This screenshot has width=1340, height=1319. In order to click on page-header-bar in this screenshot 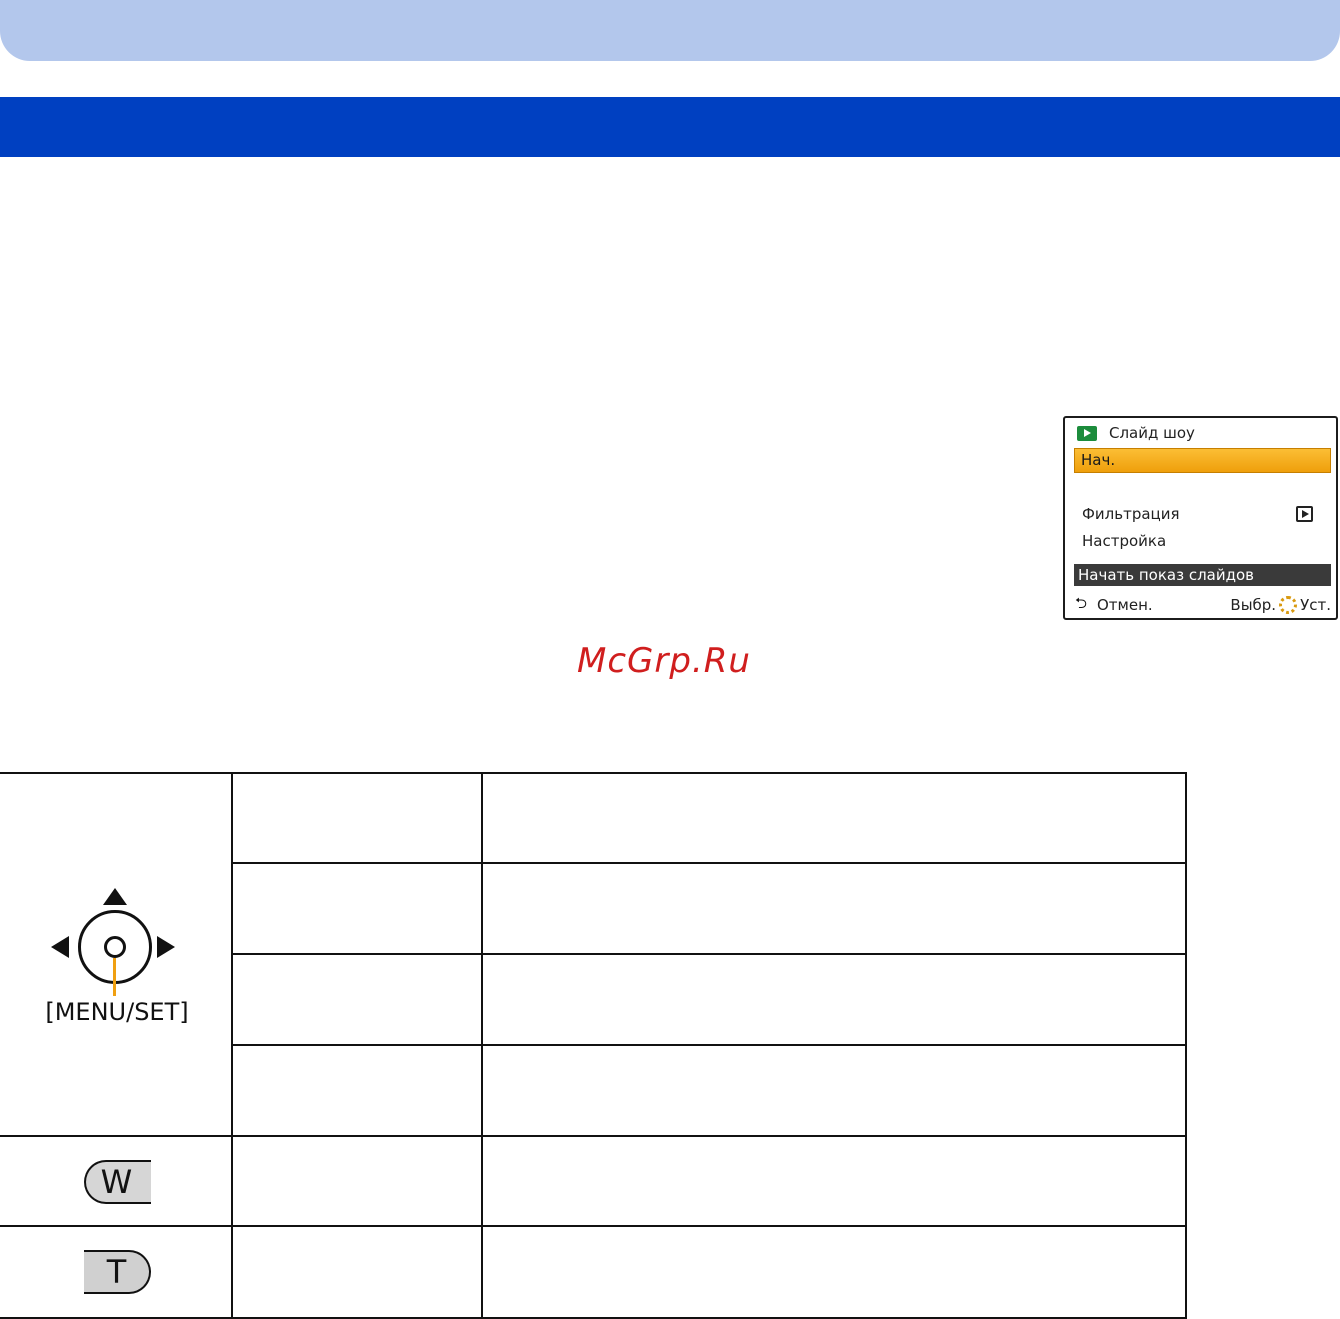, I will do `click(670, 30)`.